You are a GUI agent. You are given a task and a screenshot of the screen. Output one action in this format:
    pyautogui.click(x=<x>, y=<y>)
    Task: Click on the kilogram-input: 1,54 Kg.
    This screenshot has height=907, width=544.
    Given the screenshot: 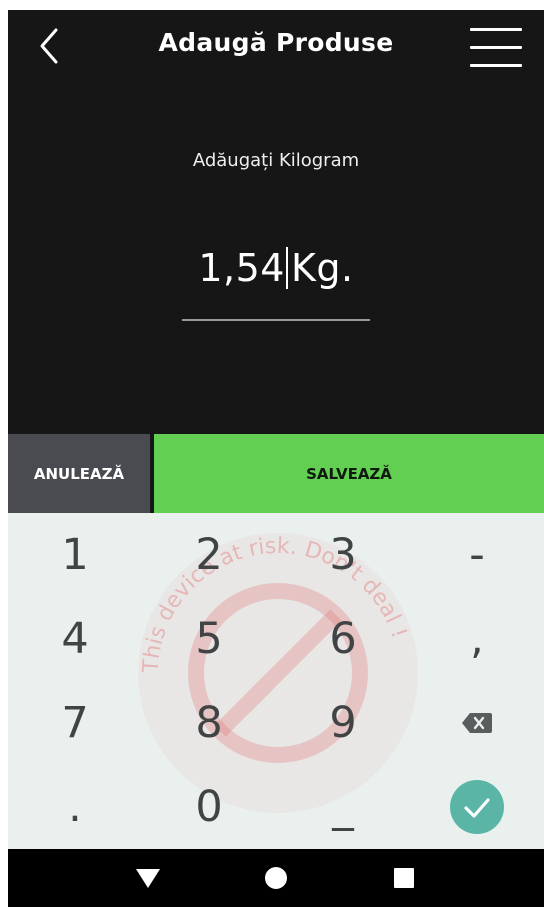 What is the action you would take?
    pyautogui.click(x=276, y=268)
    